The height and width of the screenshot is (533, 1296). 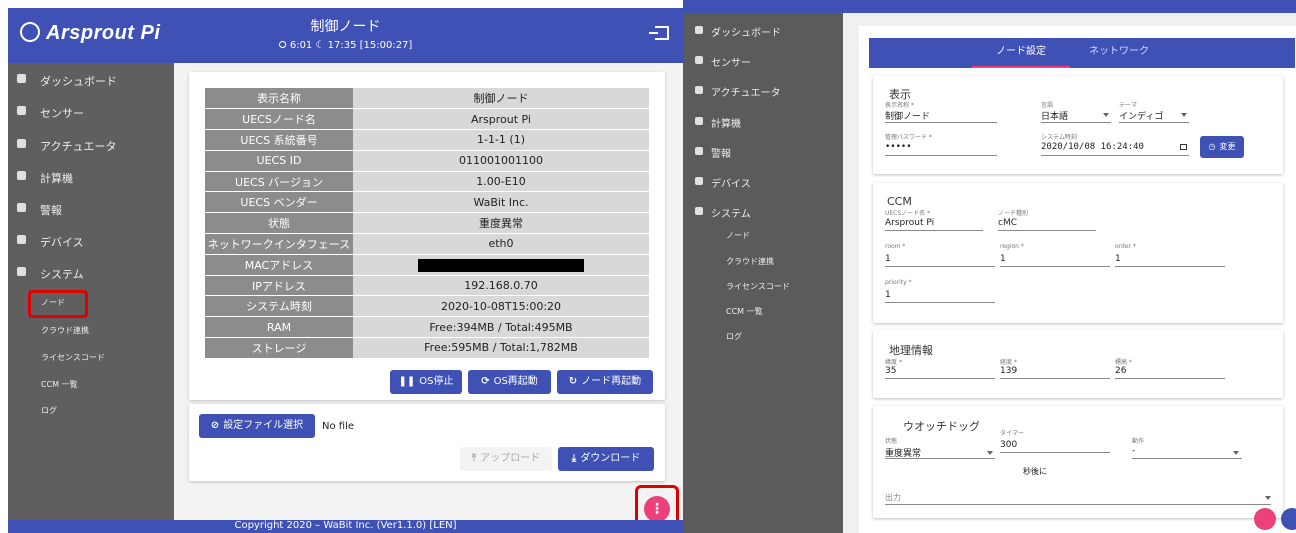 I want to click on table-value: Free:394MB / Total:495MB, so click(x=501, y=327).